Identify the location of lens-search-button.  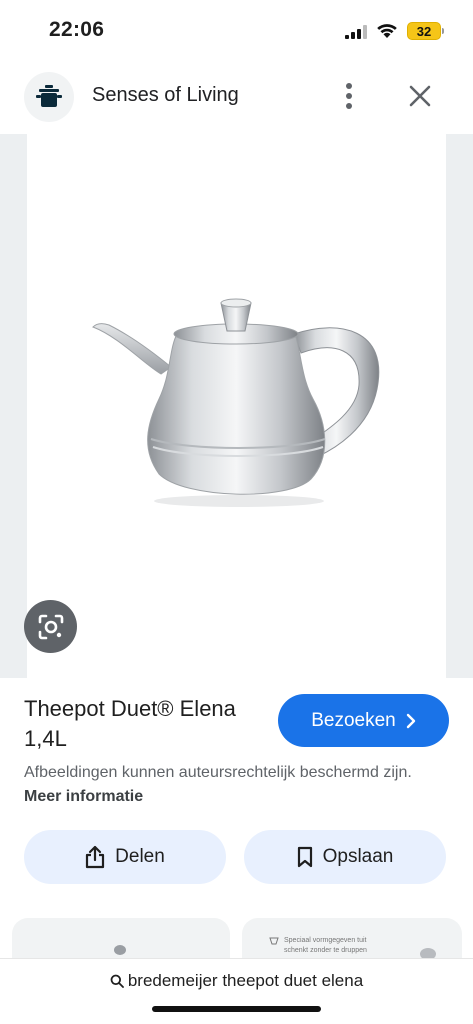
(50, 626).